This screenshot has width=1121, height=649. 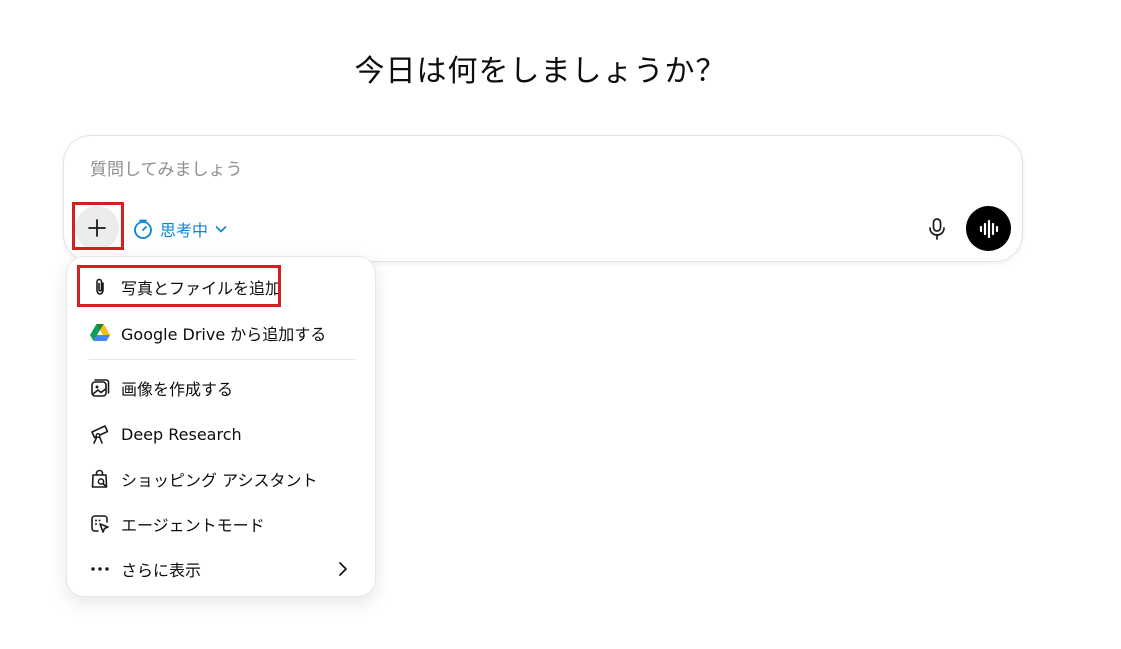 I want to click on menu-item-label: ショッピング アシスタント, so click(x=219, y=480).